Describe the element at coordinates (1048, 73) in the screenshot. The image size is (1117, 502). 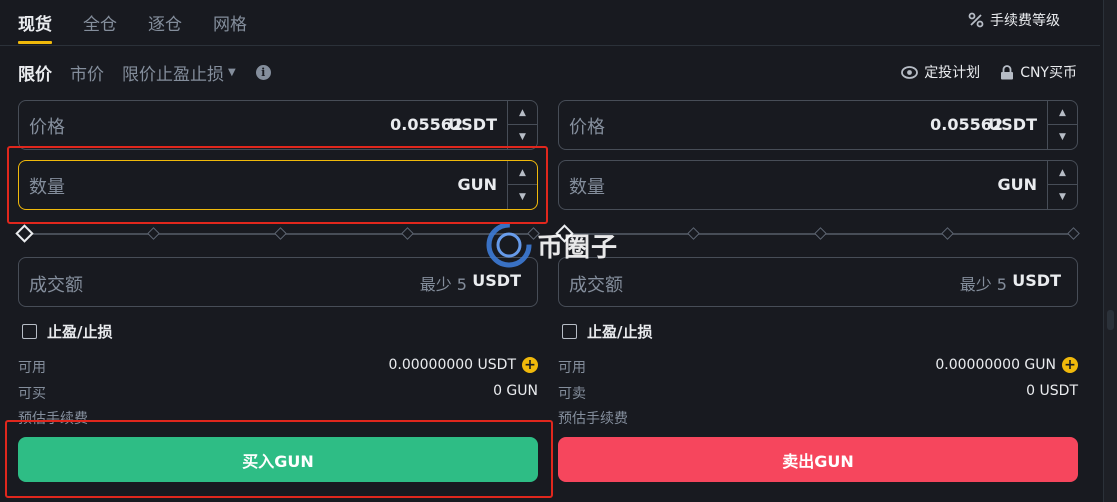
I see `cny-buy-label: CNY买币` at that location.